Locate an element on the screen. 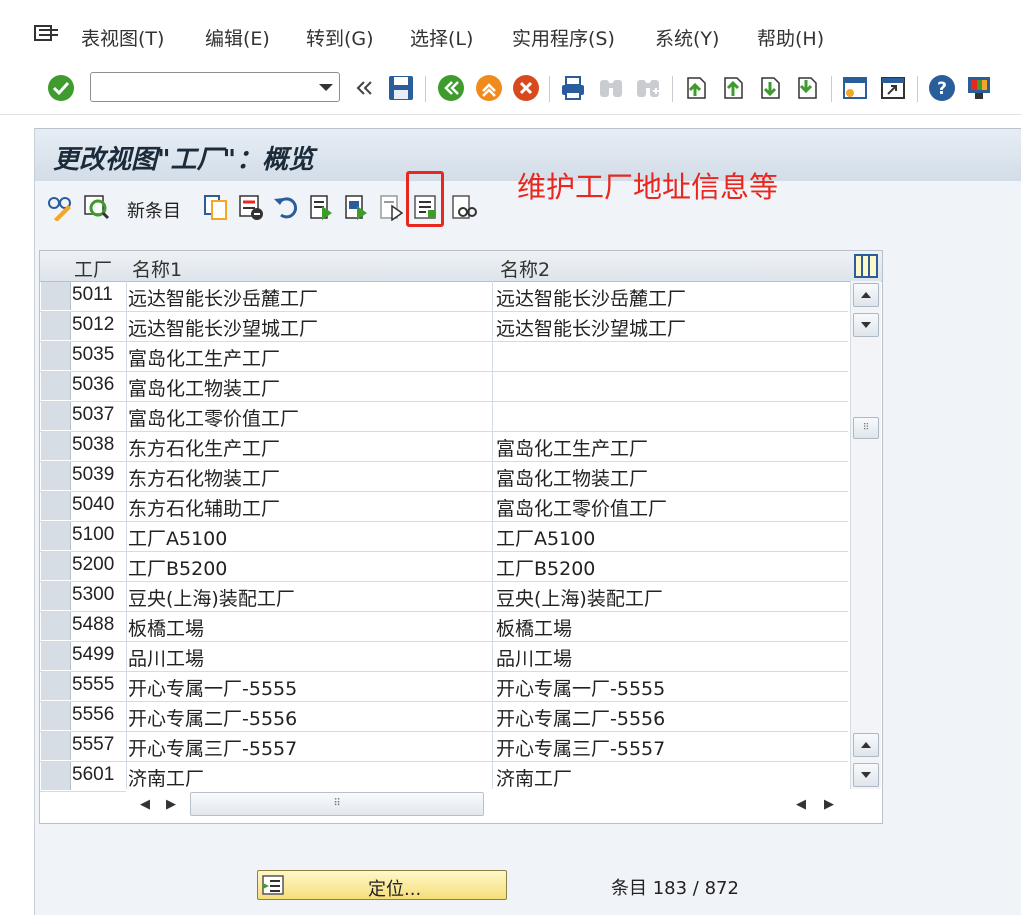 This screenshot has width=1021, height=915. back-icon is located at coordinates (451, 88).